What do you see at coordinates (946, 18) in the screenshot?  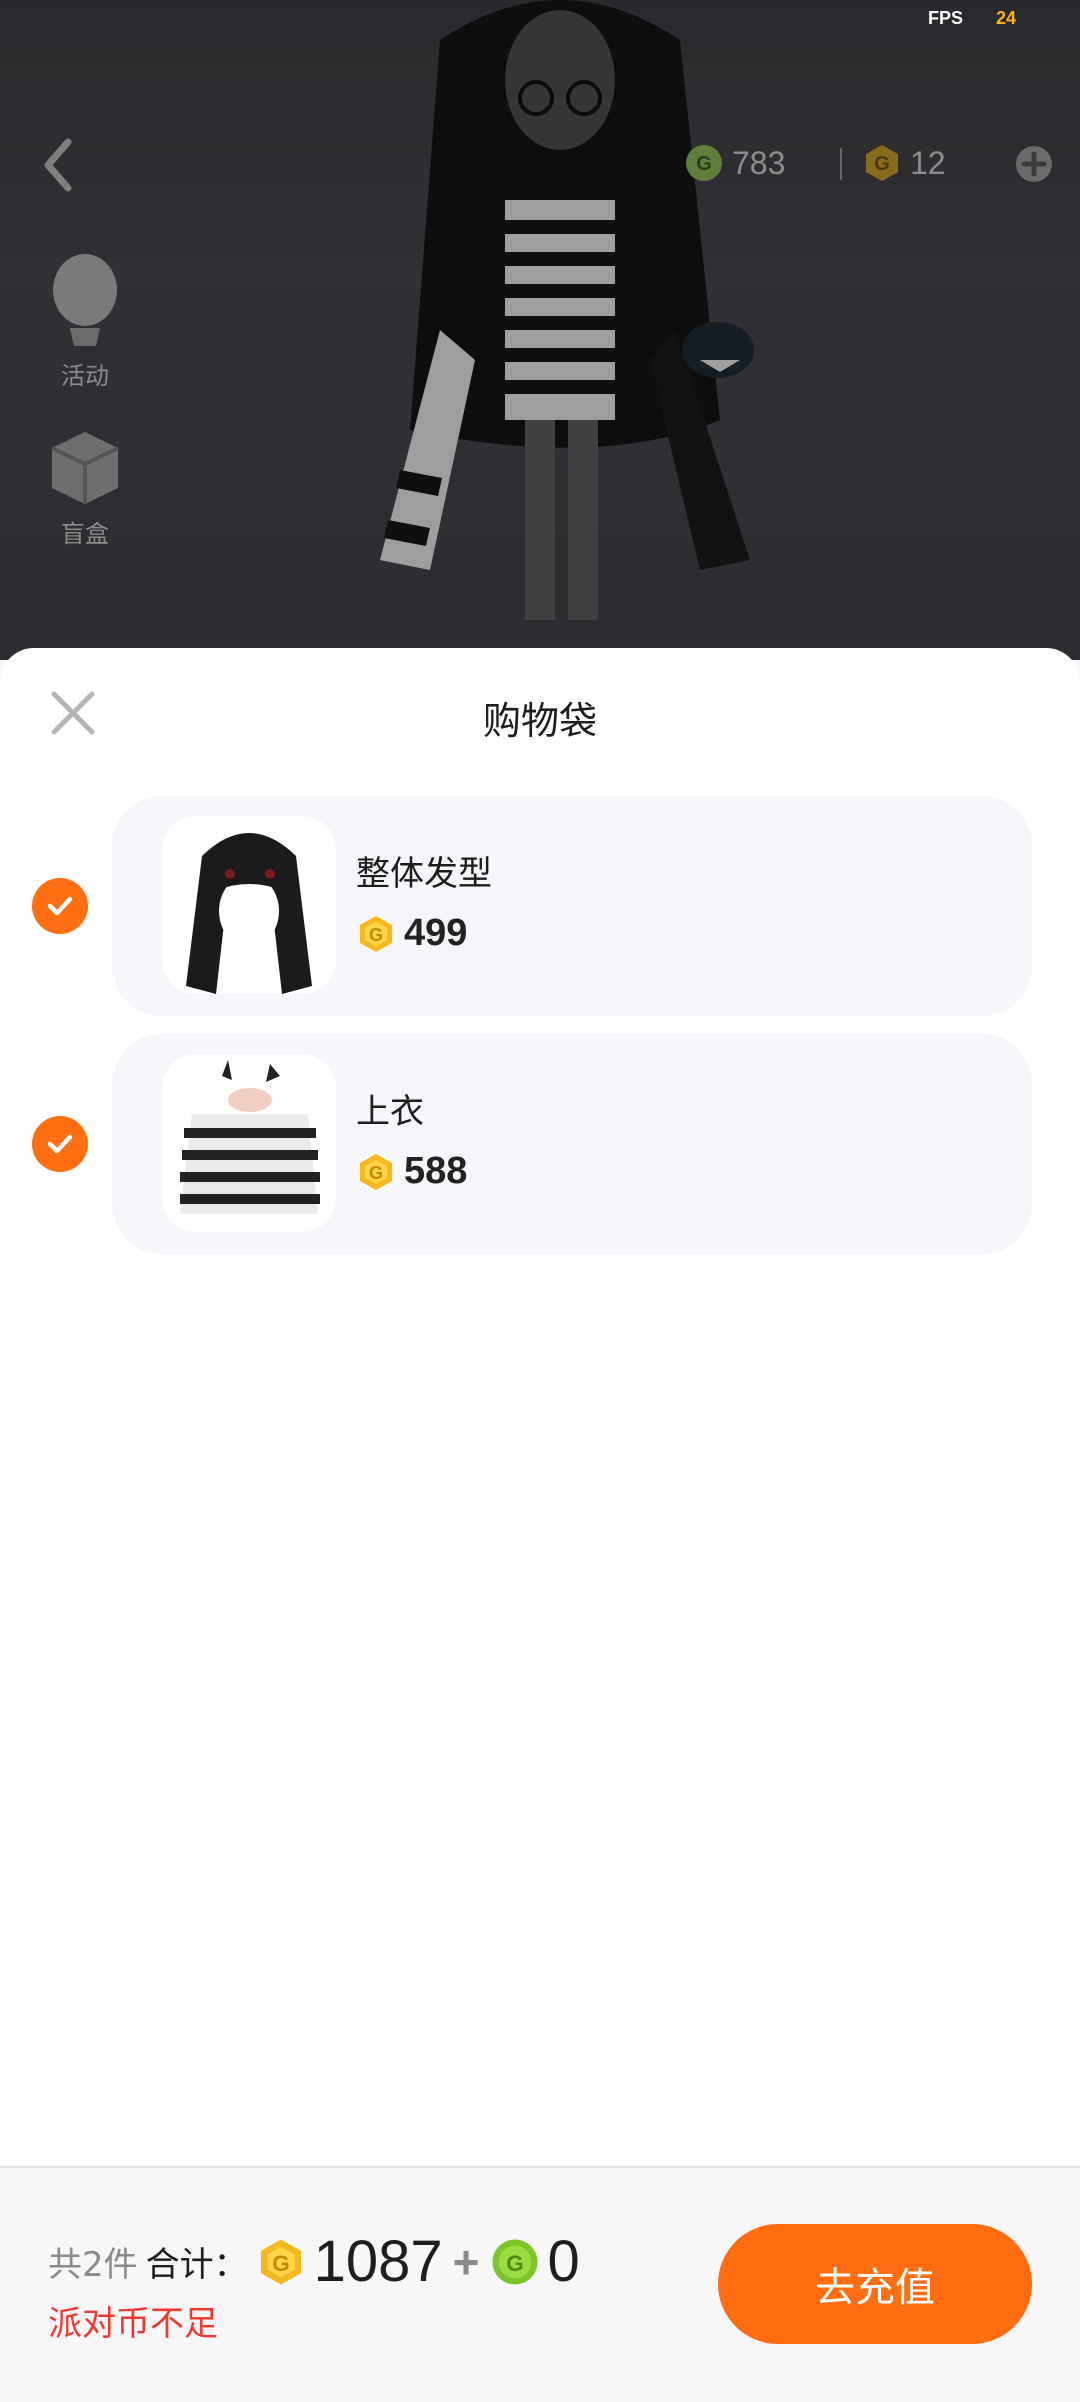 I see `fps-label: FPS` at bounding box center [946, 18].